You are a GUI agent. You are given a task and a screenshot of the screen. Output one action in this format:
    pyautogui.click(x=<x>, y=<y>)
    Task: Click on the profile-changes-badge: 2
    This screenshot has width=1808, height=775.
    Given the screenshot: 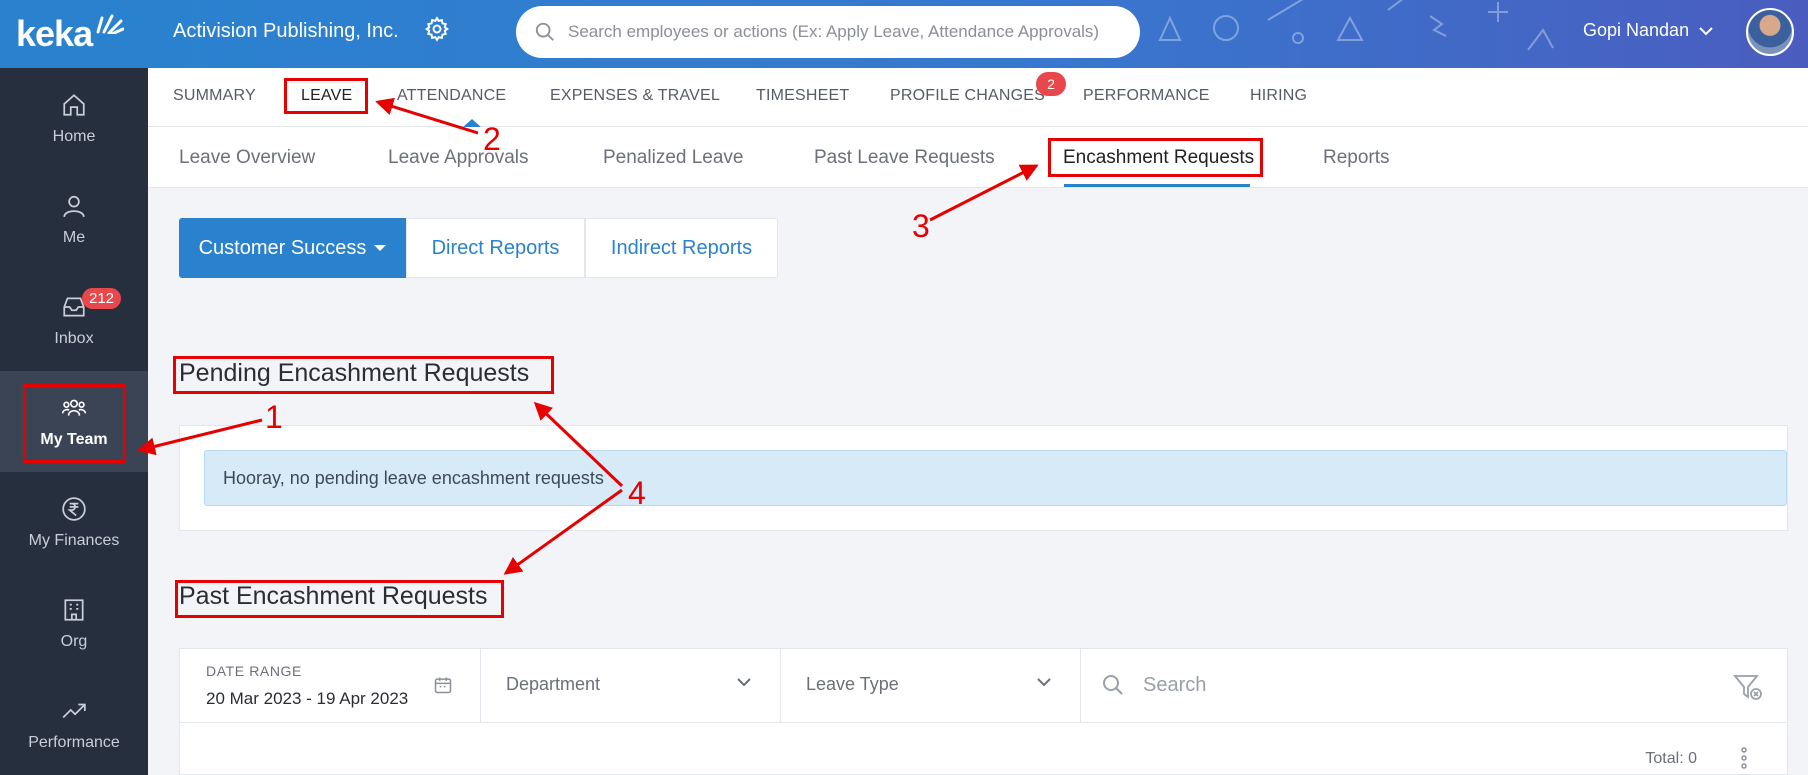 What is the action you would take?
    pyautogui.click(x=1051, y=84)
    